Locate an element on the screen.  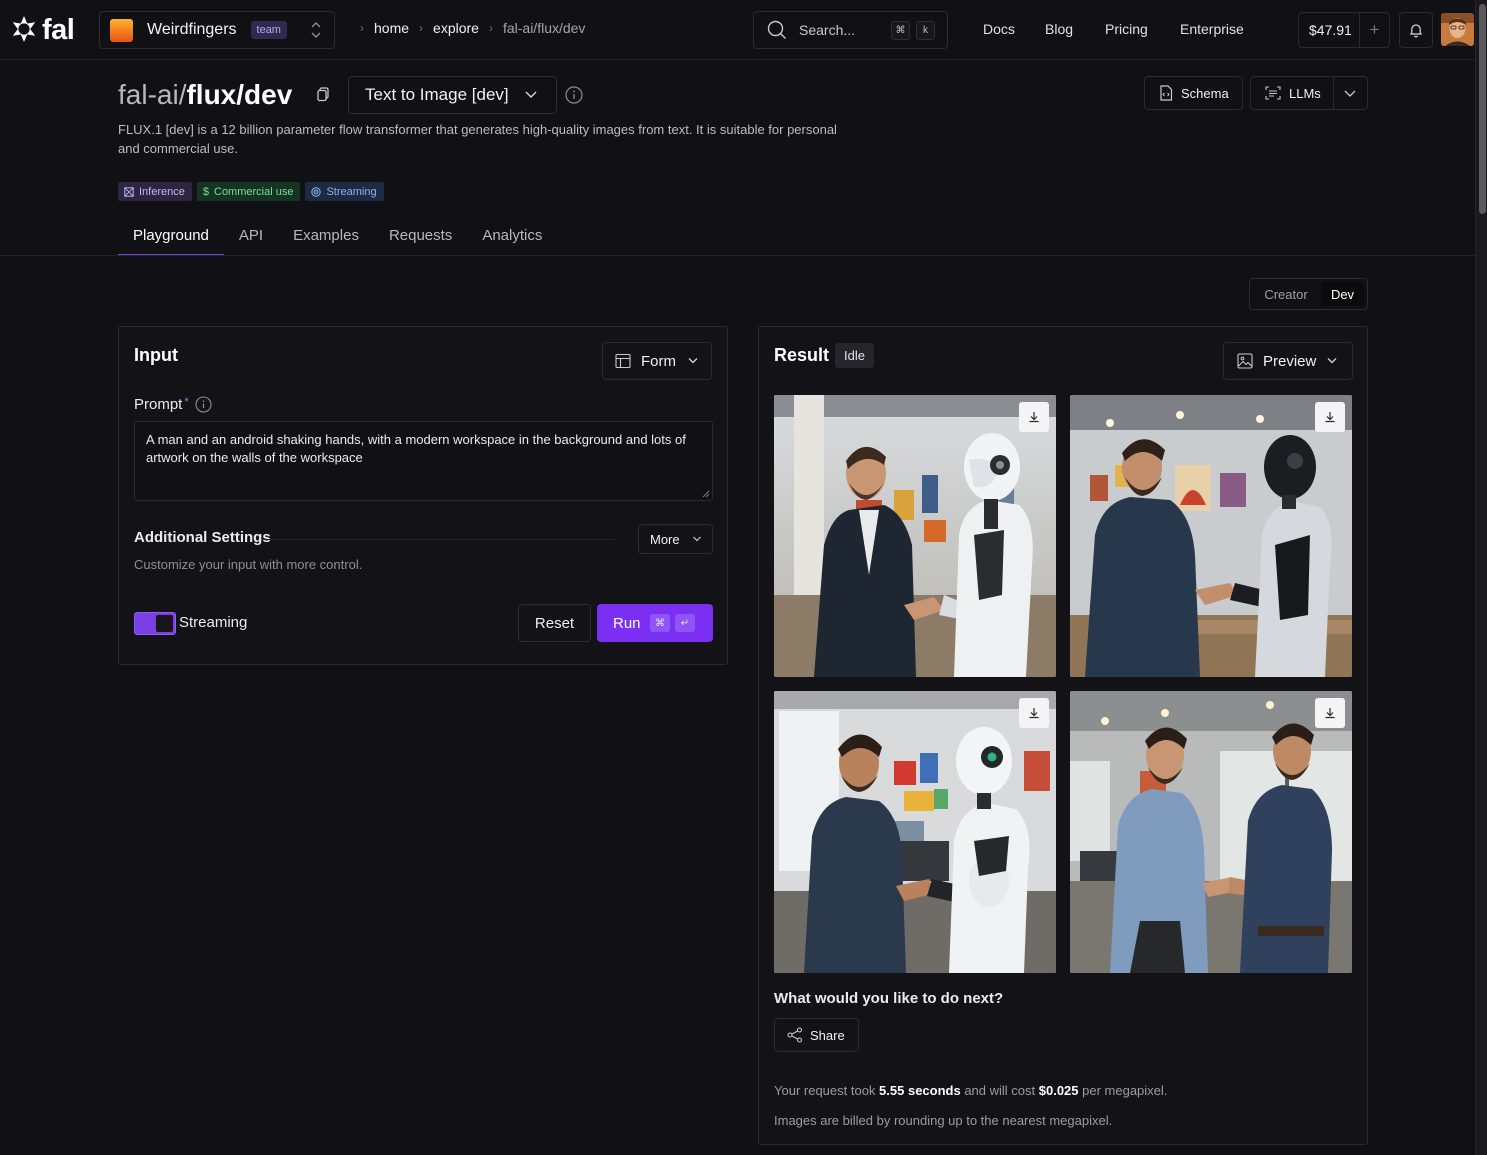
model-category-select: Text to Image [dev] is located at coordinates (452, 95).